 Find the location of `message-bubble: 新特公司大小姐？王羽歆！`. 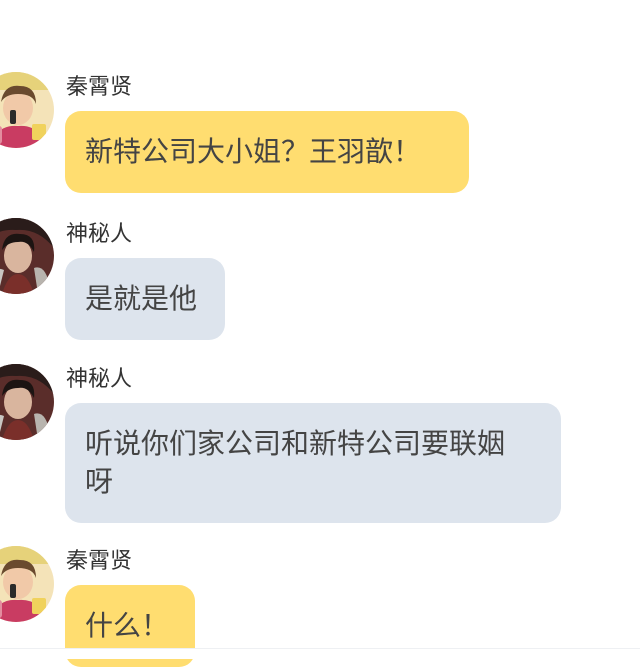

message-bubble: 新特公司大小姐？王羽歆！ is located at coordinates (267, 152).